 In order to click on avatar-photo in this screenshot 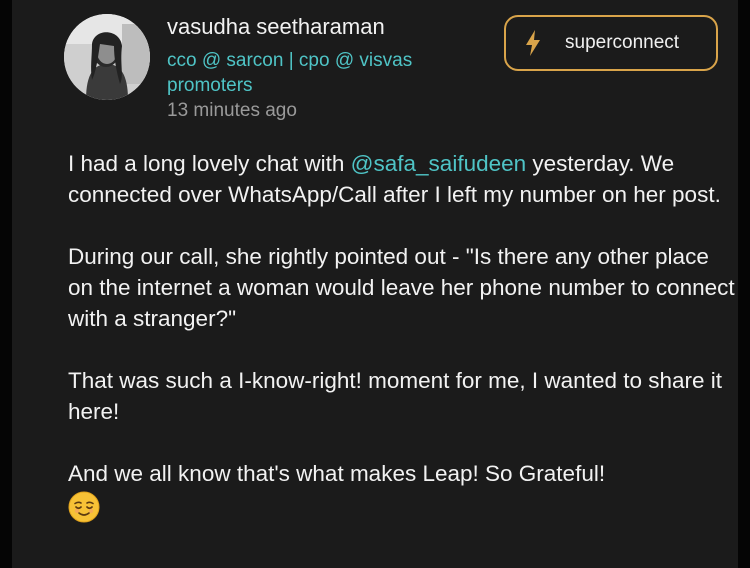, I will do `click(107, 57)`.